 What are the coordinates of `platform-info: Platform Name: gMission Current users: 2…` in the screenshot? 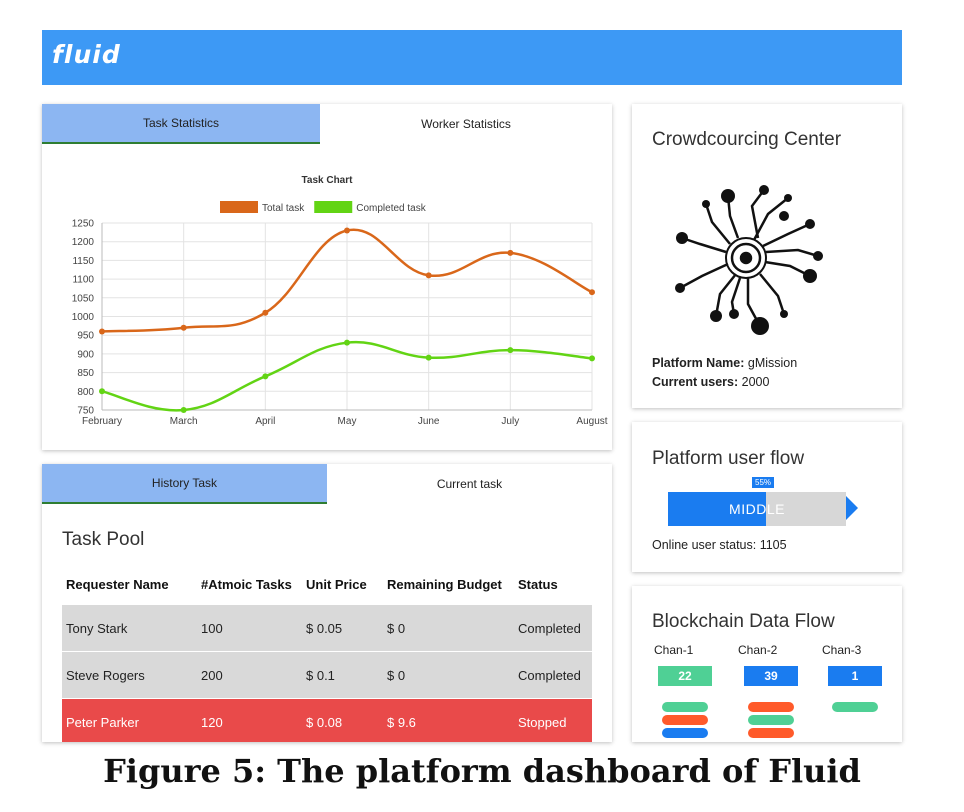 It's located at (724, 373).